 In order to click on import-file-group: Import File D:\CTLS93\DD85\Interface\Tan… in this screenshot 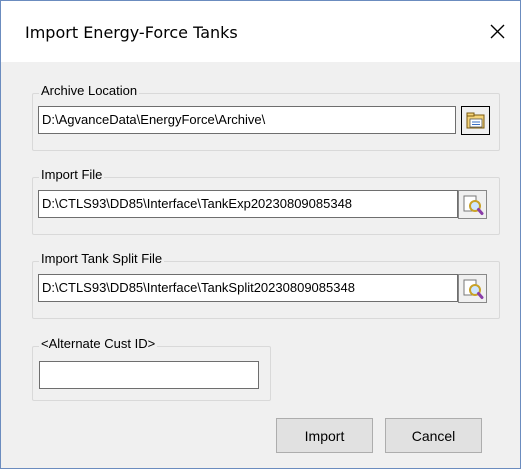, I will do `click(266, 201)`.